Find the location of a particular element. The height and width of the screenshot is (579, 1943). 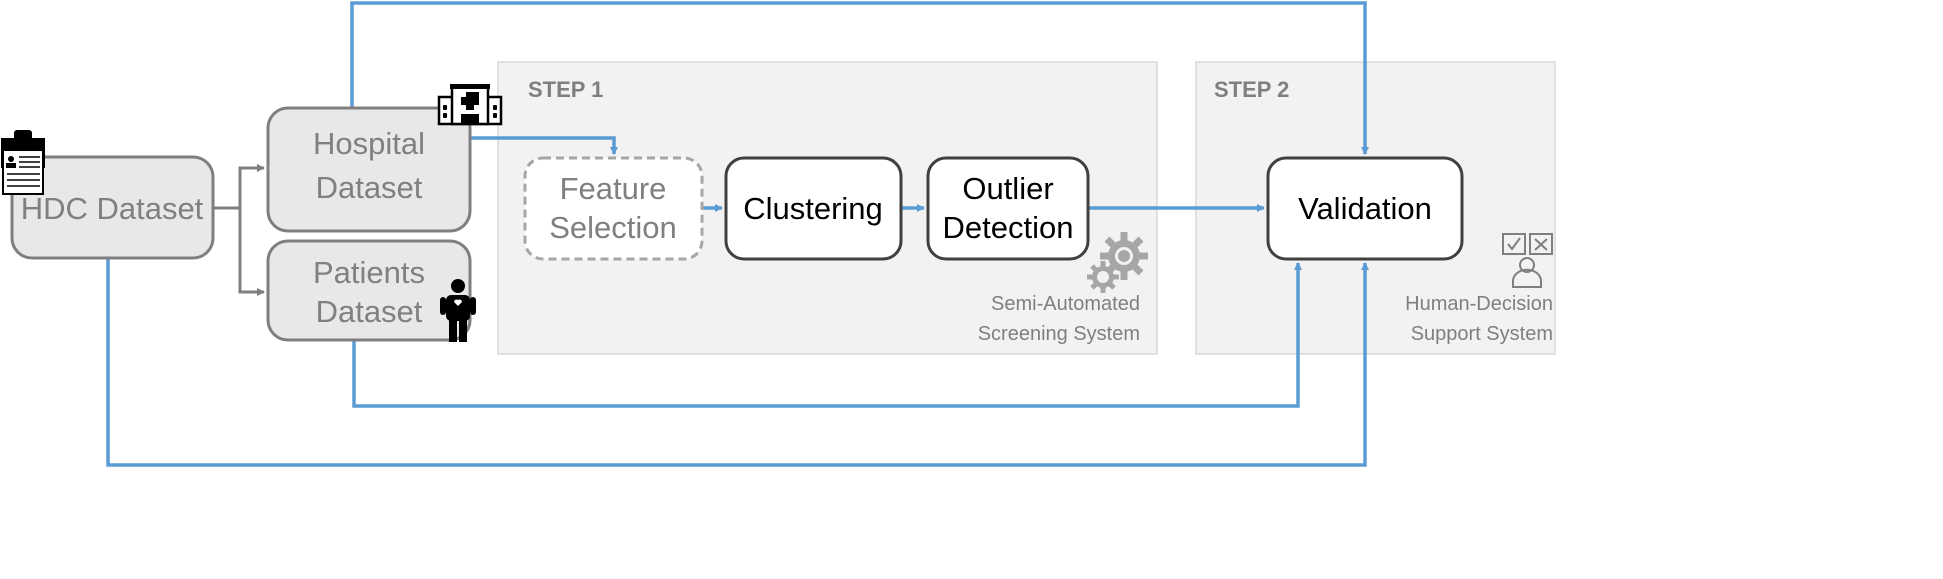

feature-label: Feature is located at coordinates (613, 188).